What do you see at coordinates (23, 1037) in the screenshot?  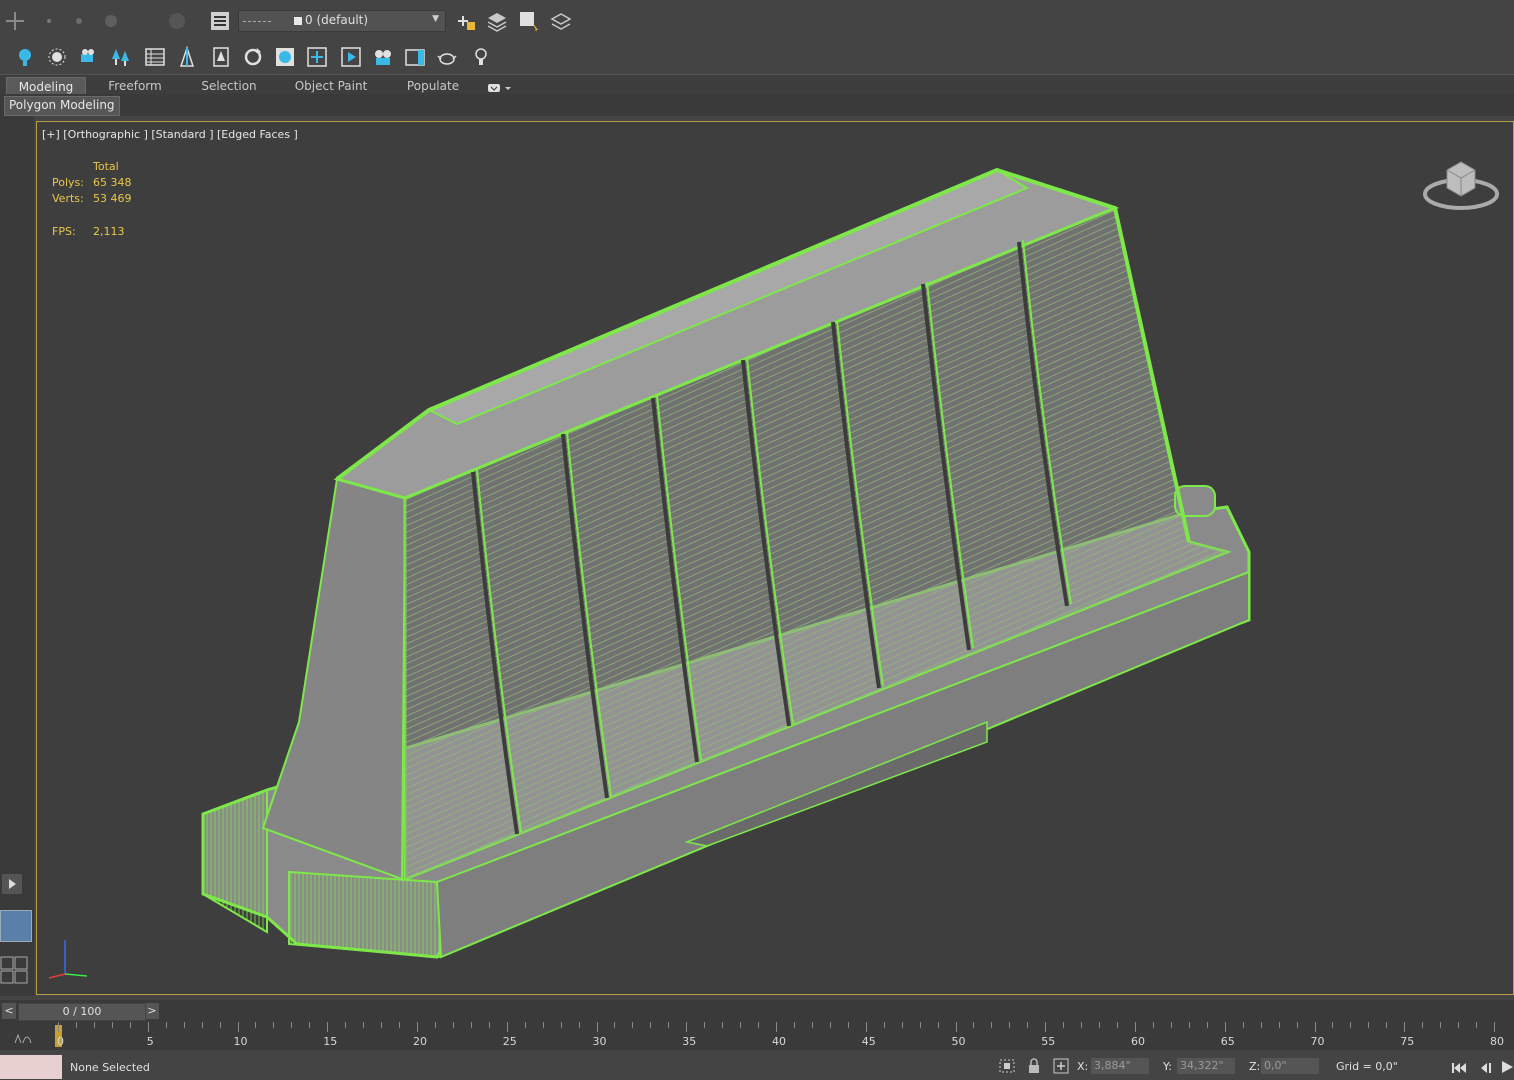 I see `curve-editor-icon` at bounding box center [23, 1037].